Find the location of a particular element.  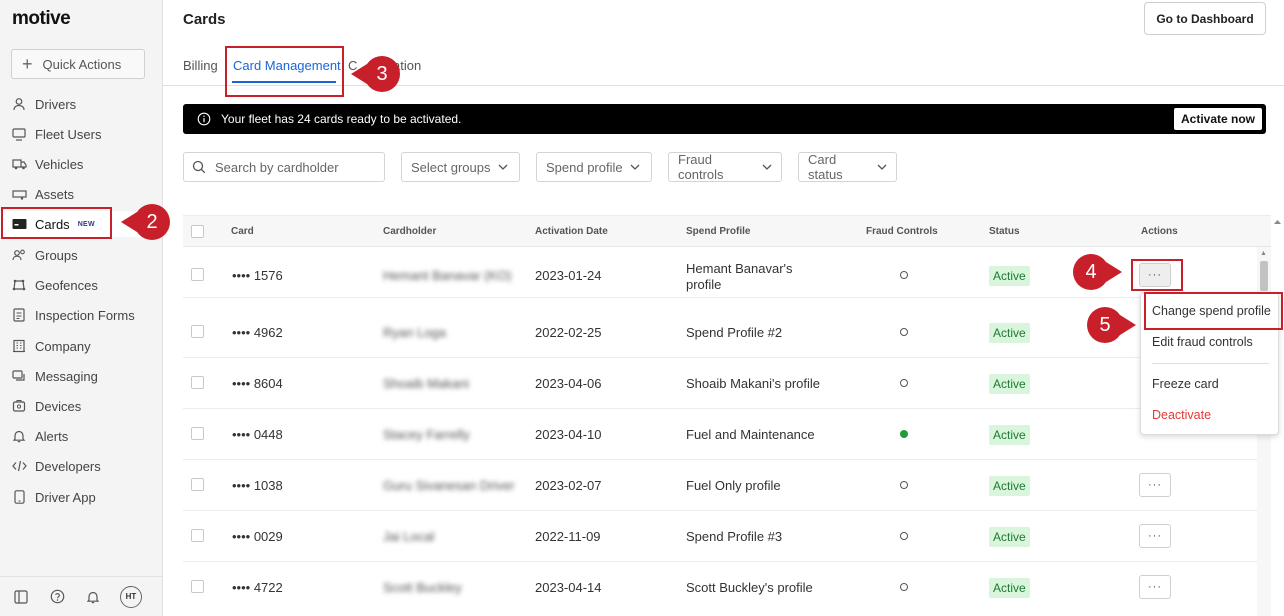

card-number: •••• 8604 is located at coordinates (257, 383).